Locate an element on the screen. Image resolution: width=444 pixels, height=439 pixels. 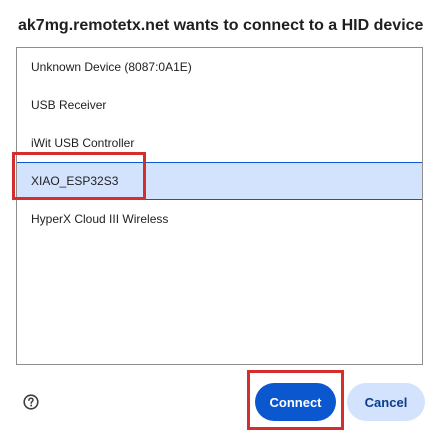
device-item-usb-receiver: USB Receiver is located at coordinates (219, 105).